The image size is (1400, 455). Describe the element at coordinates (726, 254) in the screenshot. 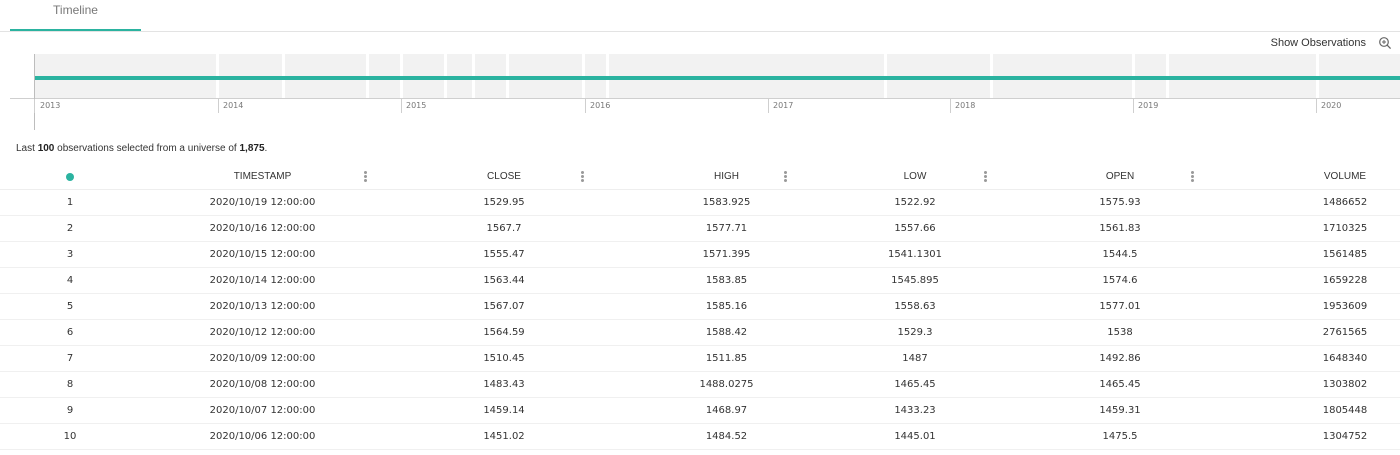

I see `cell-high: 1571.395` at that location.